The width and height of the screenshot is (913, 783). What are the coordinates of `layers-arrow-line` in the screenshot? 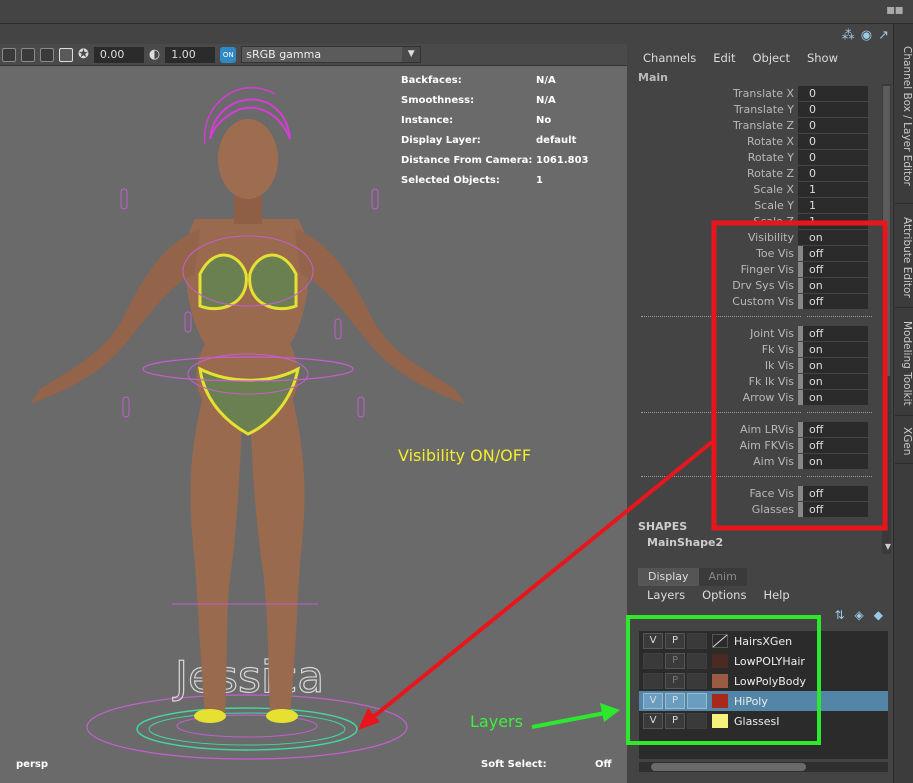 It's located at (568, 720).